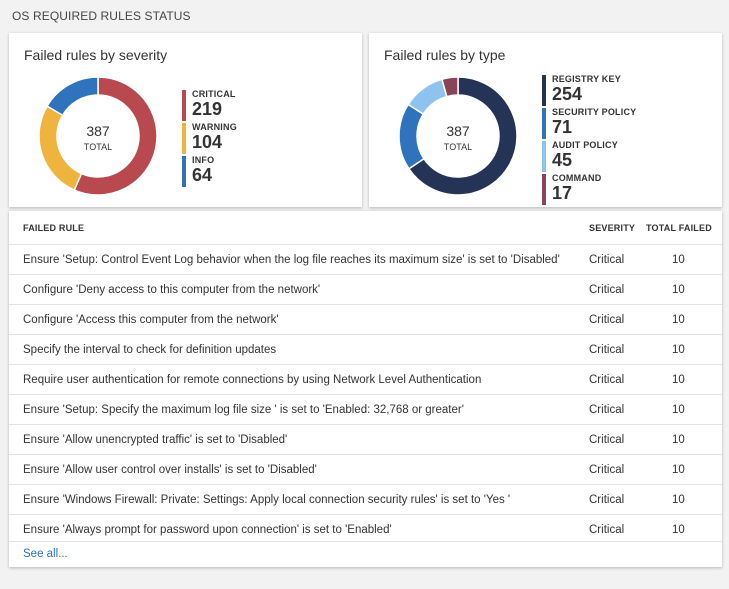 This screenshot has height=589, width=729. I want to click on type-donut-chart: 387 TOTAL, so click(458, 136).